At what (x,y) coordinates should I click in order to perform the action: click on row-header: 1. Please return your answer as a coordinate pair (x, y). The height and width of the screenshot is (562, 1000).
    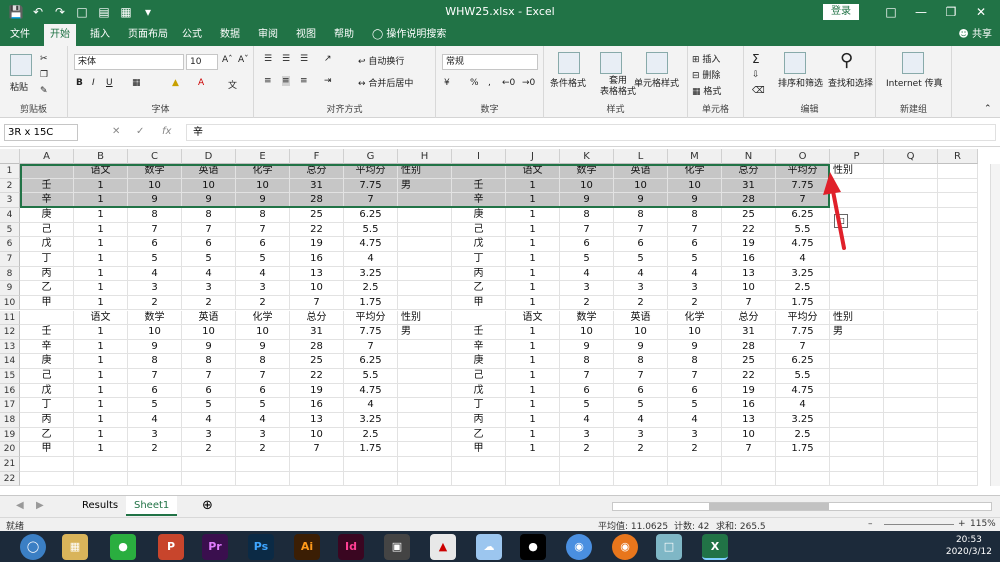
    Looking at the image, I should click on (10, 171).